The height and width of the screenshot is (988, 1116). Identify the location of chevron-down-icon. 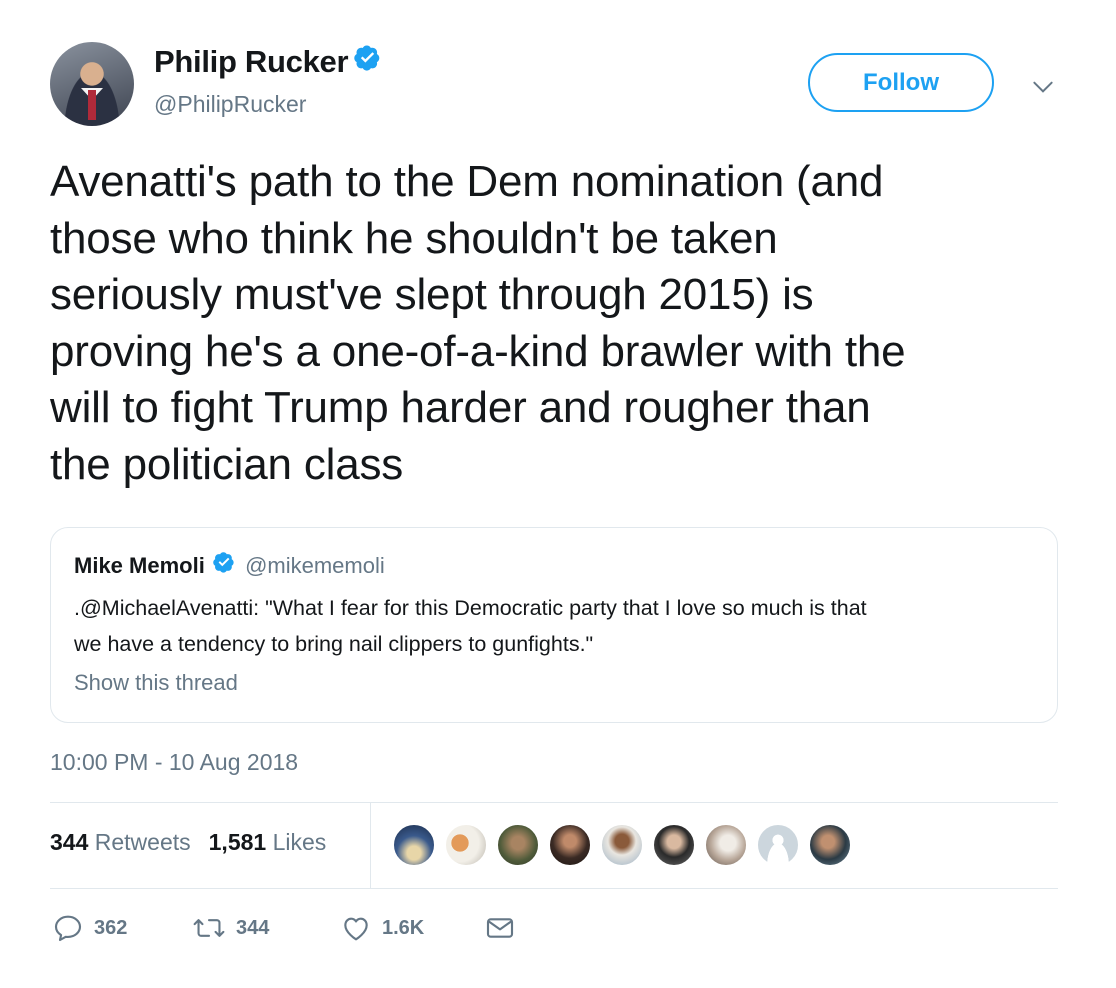
(1043, 89).